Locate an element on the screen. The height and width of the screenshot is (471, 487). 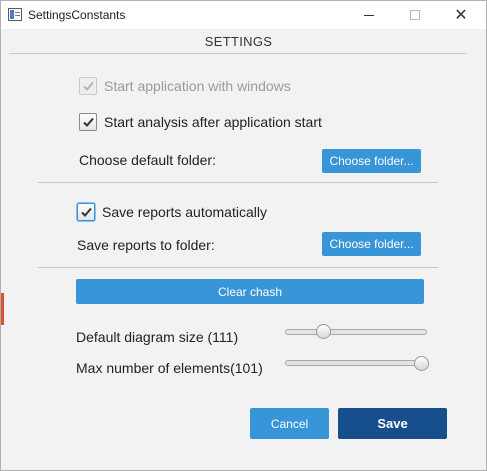
save-reports-label: Save reports automatically is located at coordinates (184, 212).